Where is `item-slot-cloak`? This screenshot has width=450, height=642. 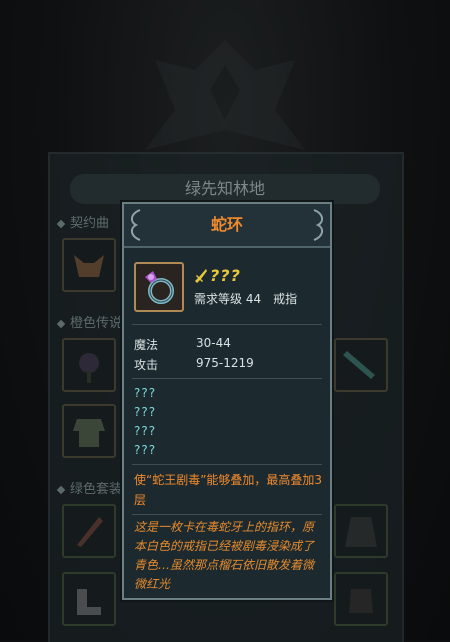
item-slot-cloak is located at coordinates (361, 531).